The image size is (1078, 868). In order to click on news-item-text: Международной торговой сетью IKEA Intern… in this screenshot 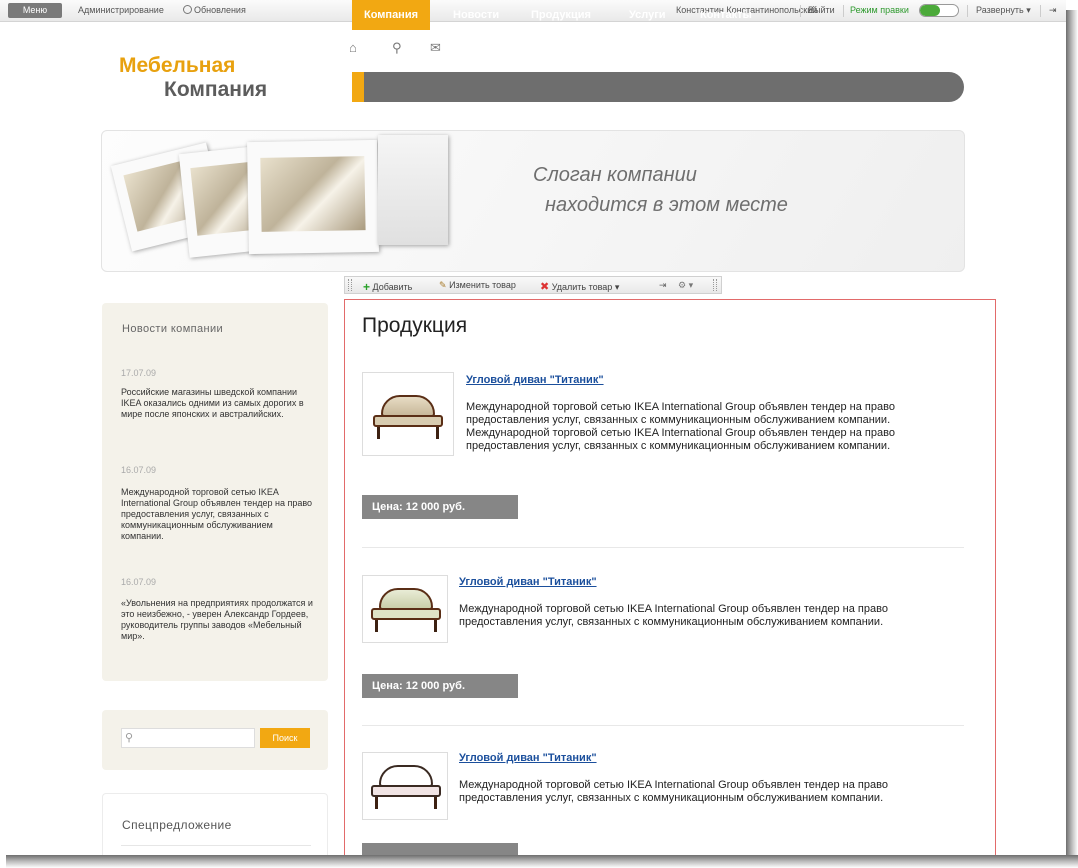, I will do `click(218, 514)`.